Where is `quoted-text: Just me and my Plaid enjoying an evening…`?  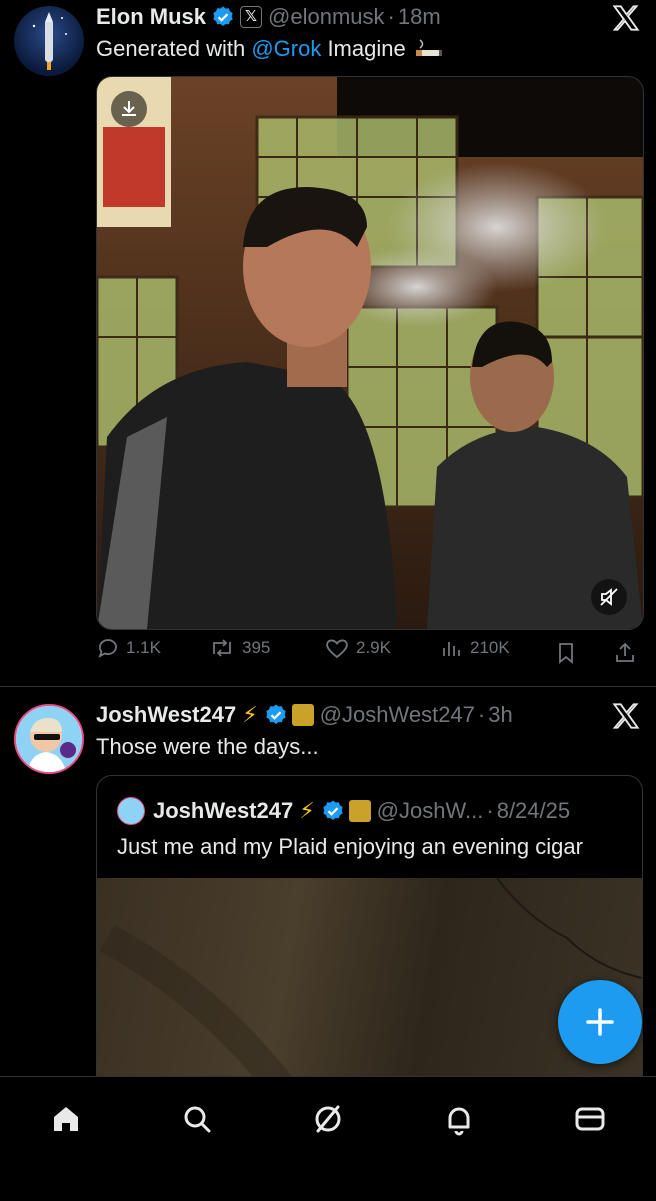 quoted-text: Just me and my Plaid enjoying an evening… is located at coordinates (350, 846).